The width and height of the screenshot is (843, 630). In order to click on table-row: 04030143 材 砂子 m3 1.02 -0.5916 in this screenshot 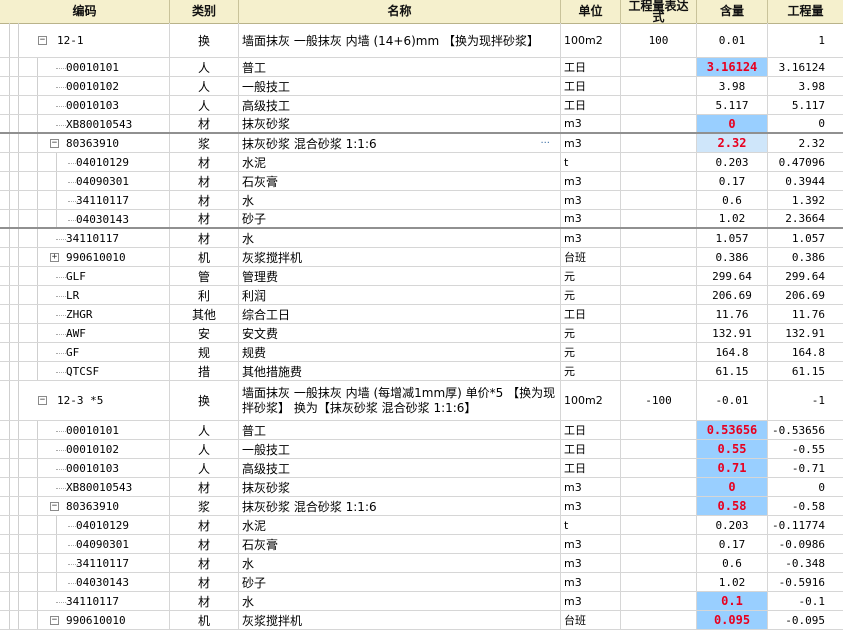, I will do `click(421, 582)`.